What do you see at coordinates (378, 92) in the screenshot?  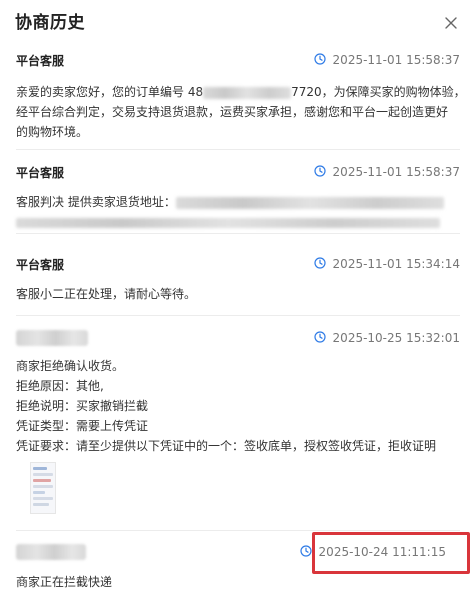 I see `order-text-suffix: 7720，为保障买家的购物体验，` at bounding box center [378, 92].